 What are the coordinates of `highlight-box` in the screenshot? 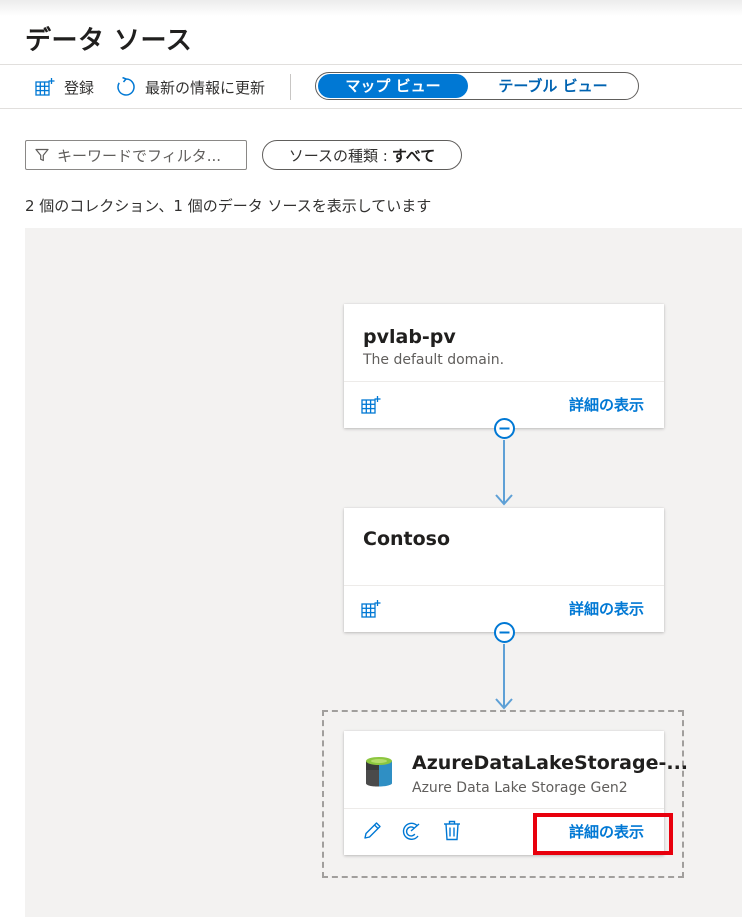 It's located at (603, 834).